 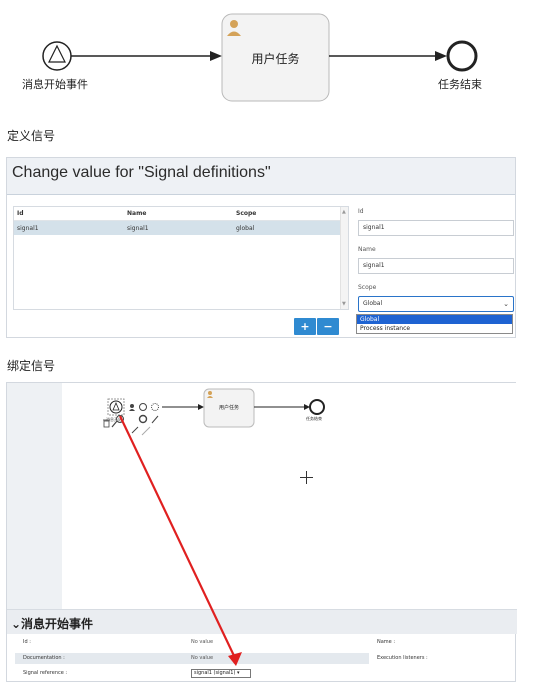 I want to click on property-row-documentation: Documentation : No value, so click(x=192, y=658).